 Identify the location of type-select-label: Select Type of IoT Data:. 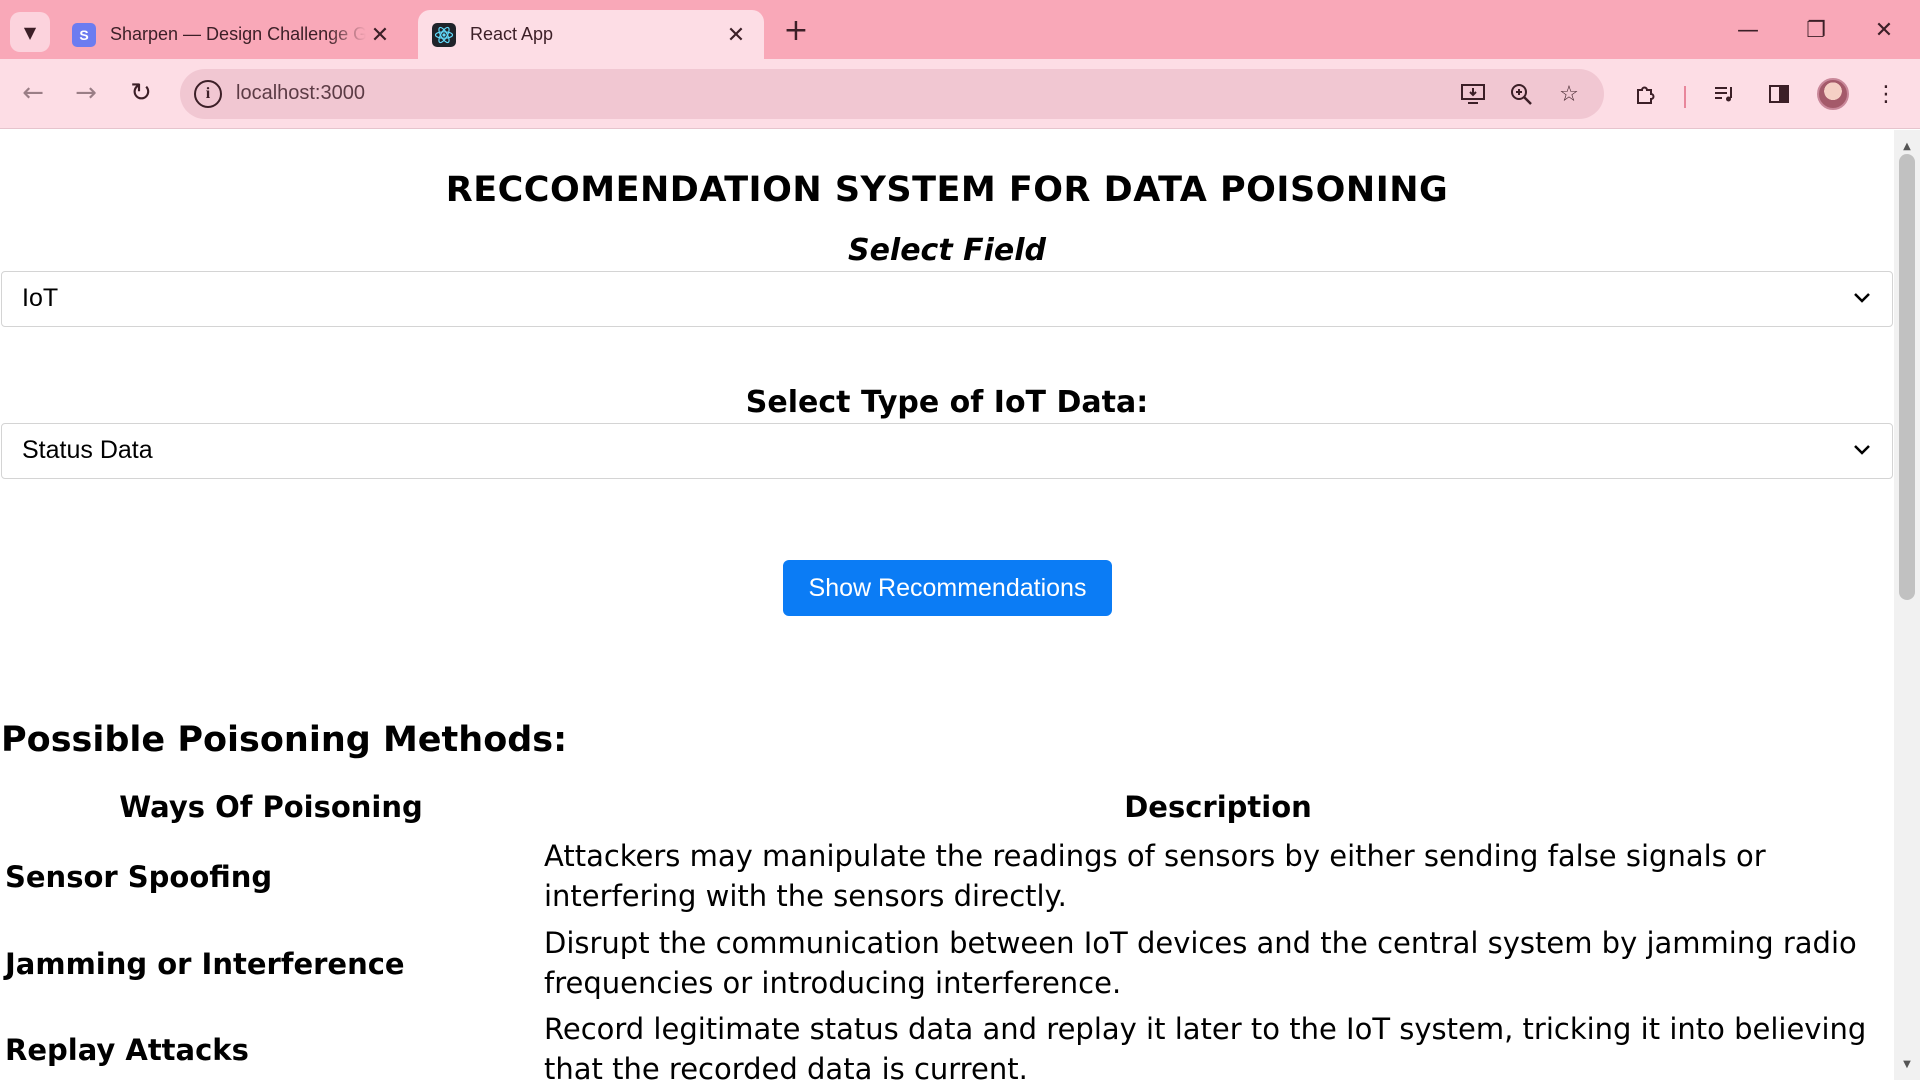
(947, 402).